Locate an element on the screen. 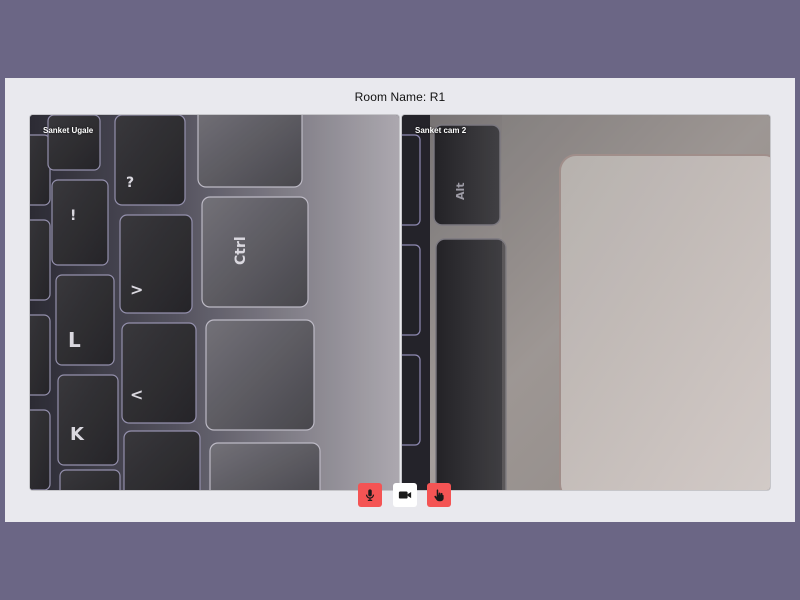 This screenshot has height=600, width=800. call-controls is located at coordinates (405, 495).